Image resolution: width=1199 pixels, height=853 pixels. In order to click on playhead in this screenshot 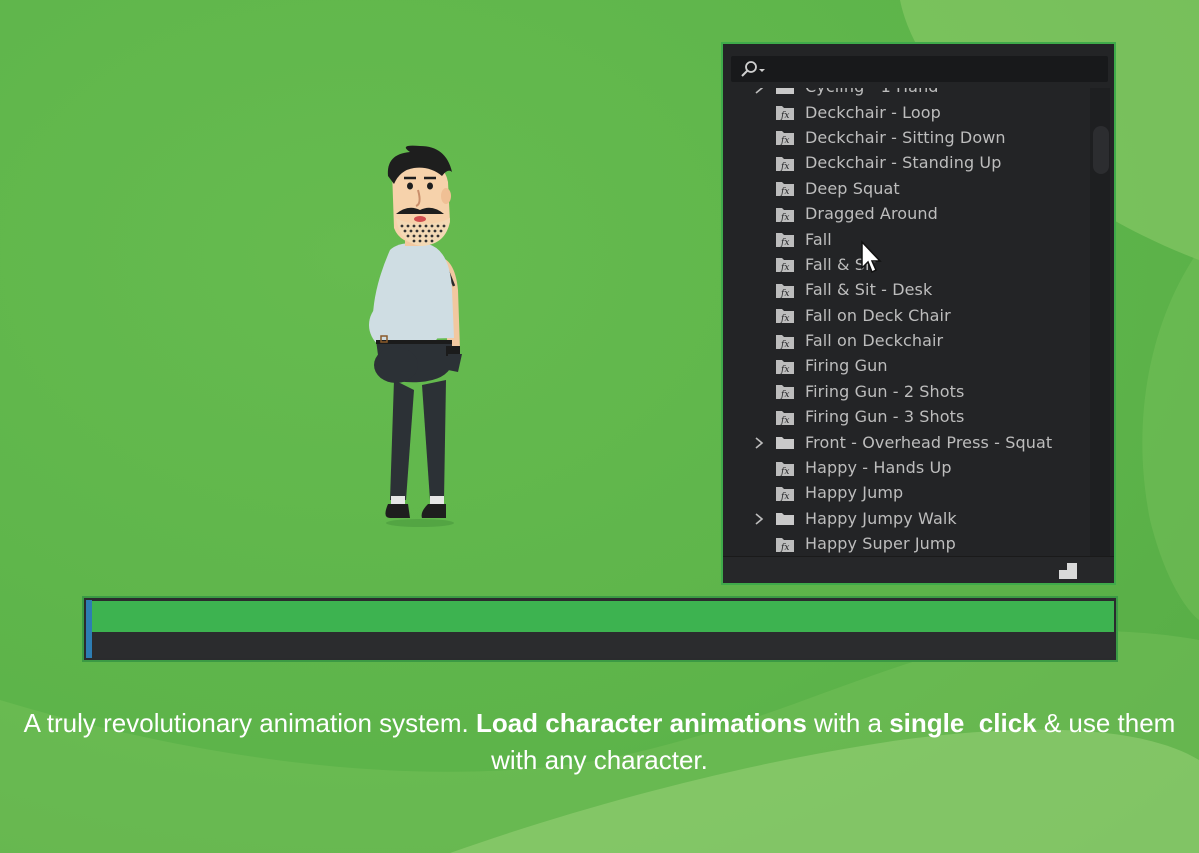, I will do `click(89, 629)`.